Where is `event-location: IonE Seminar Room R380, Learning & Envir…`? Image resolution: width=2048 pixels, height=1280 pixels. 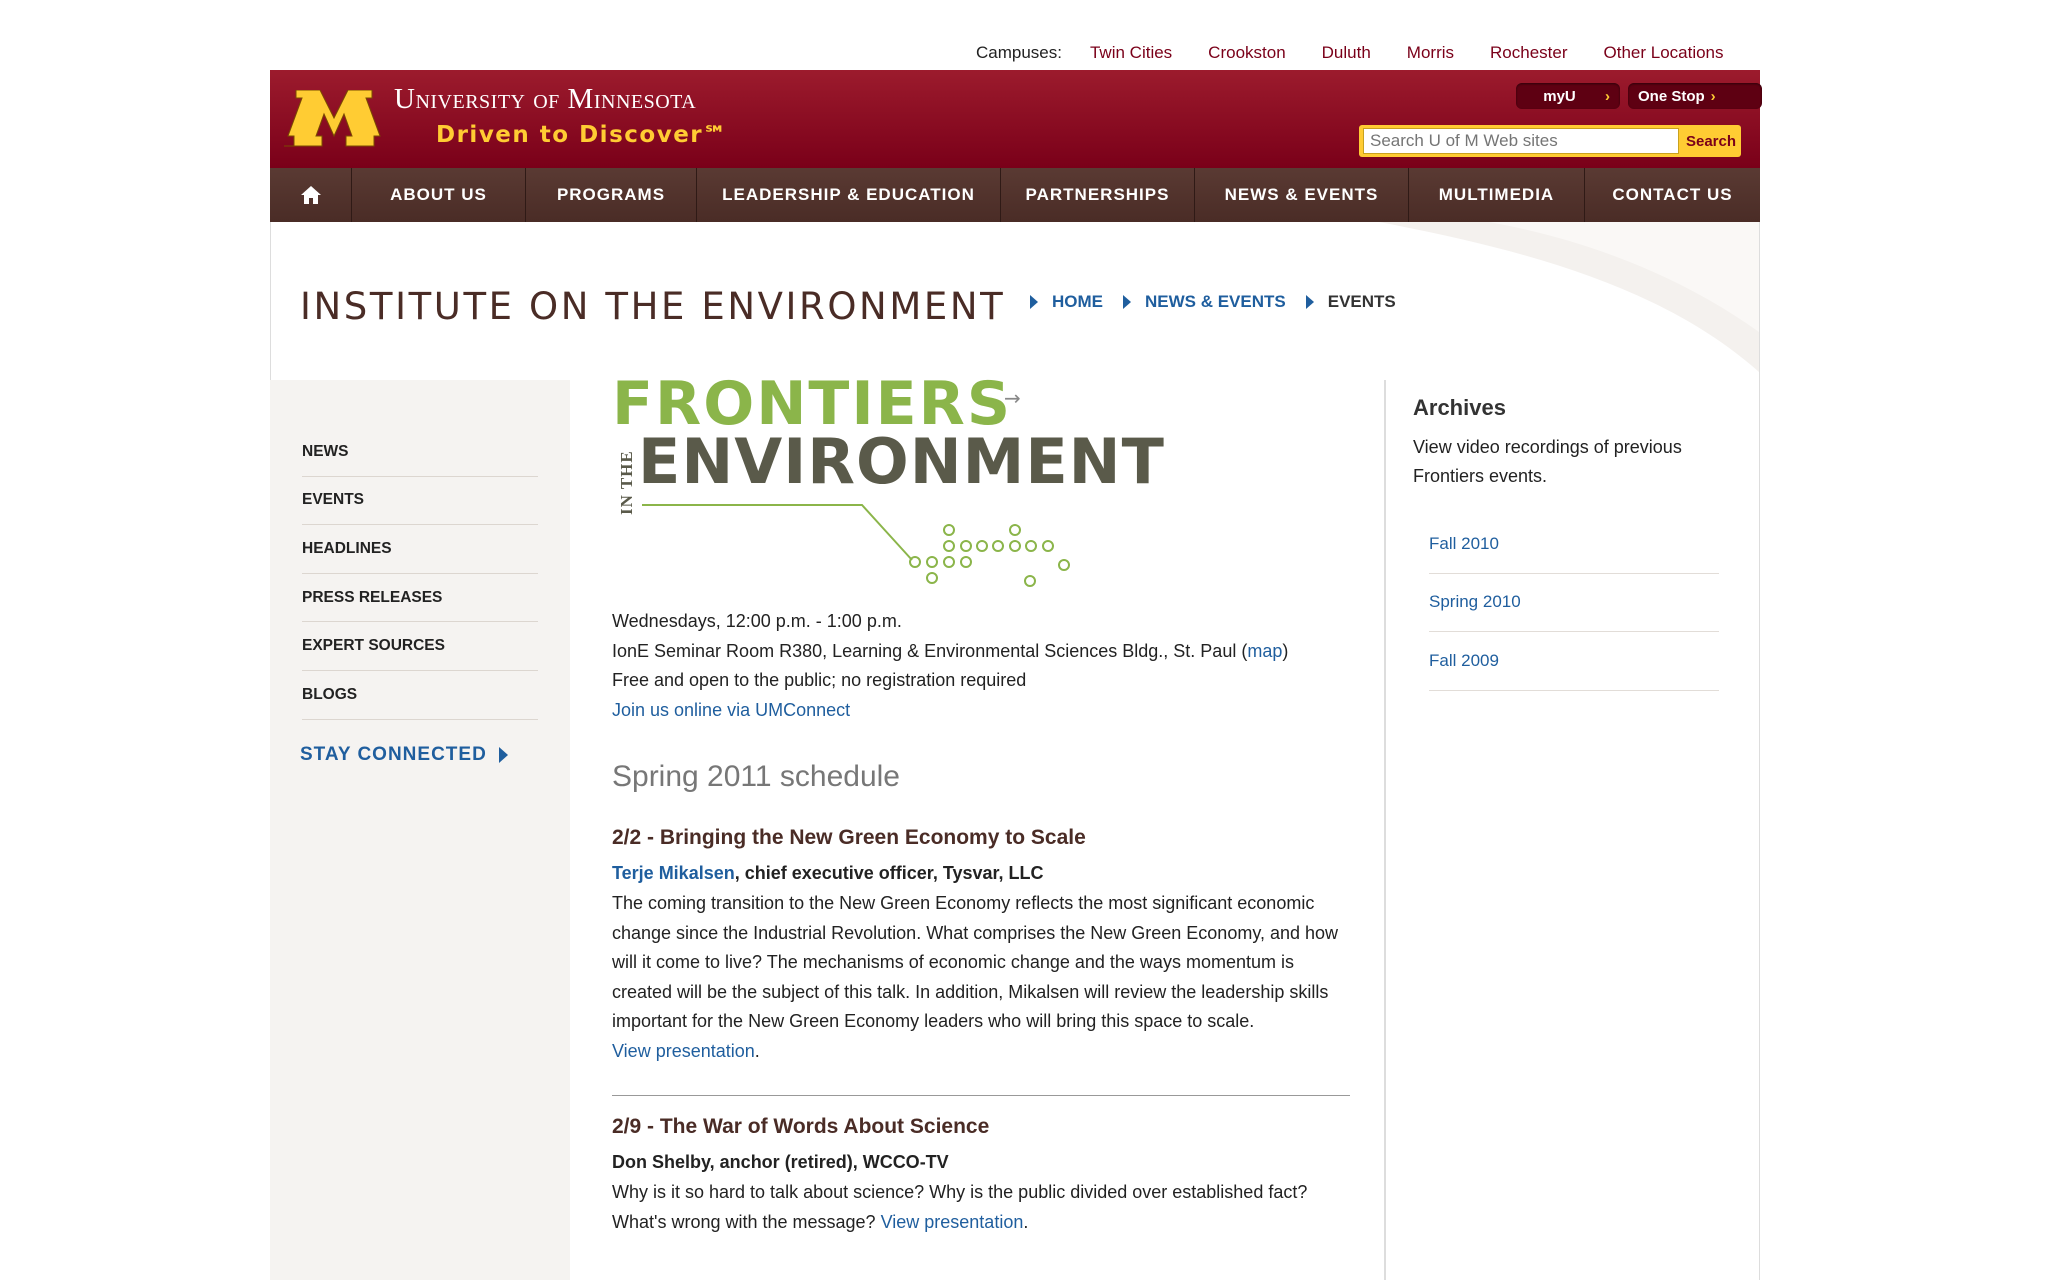 event-location: IonE Seminar Room R380, Learning & Envir… is located at coordinates (950, 651).